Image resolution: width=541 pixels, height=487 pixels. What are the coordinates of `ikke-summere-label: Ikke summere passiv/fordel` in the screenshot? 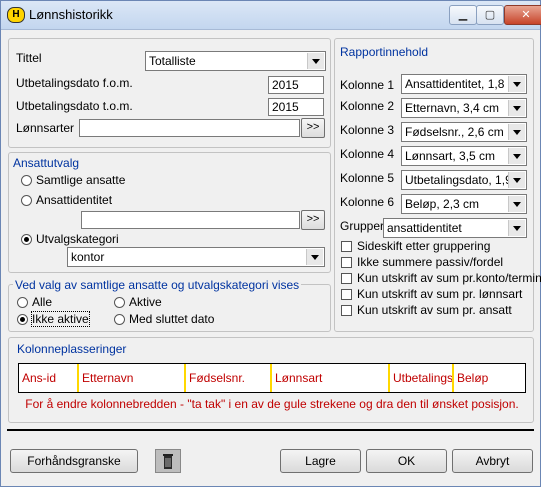 It's located at (430, 262).